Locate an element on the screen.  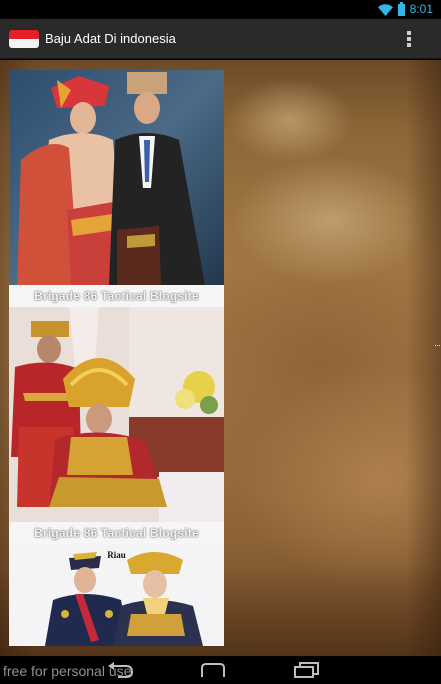
overlay-watermark-text: free for personal use is located at coordinates (67, 671).